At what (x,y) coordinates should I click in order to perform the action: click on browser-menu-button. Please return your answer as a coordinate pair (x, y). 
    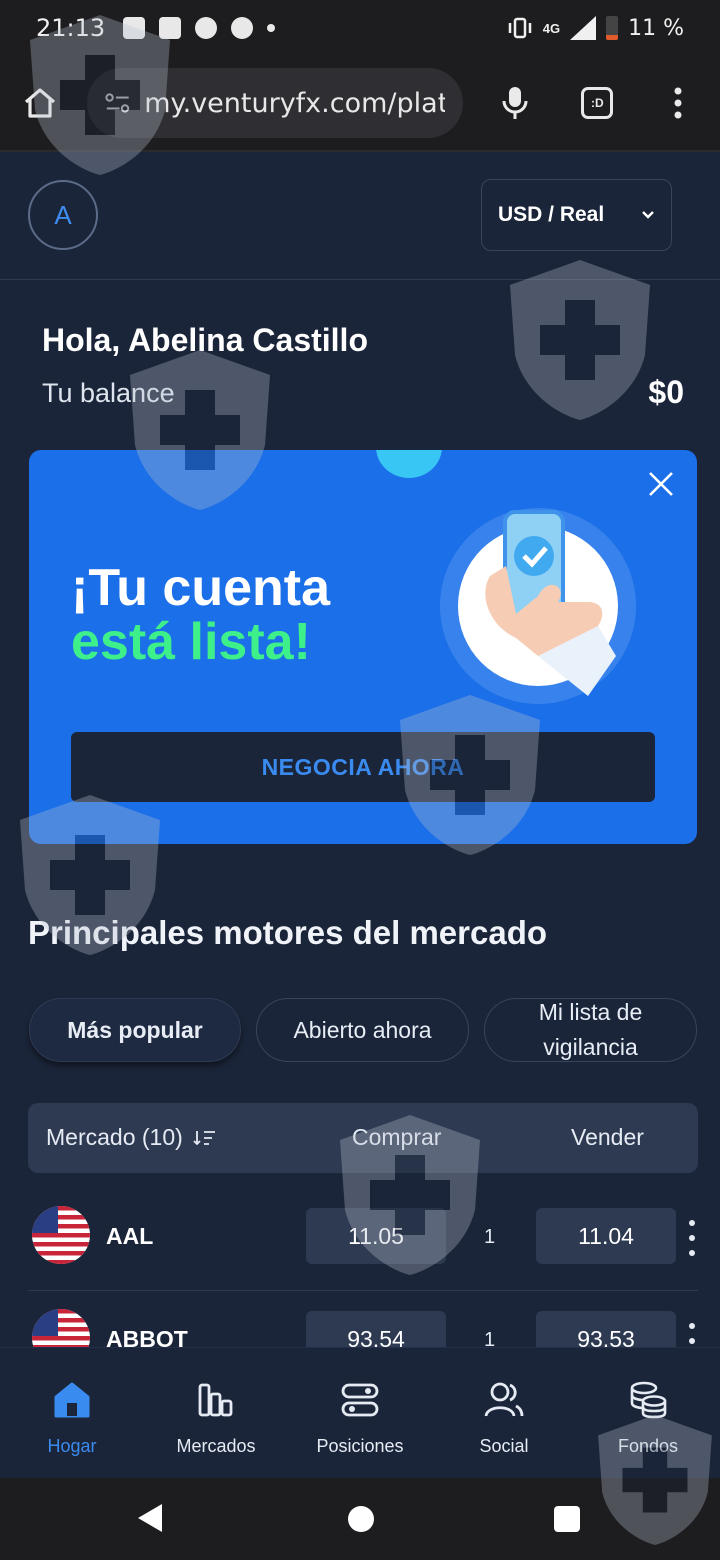
    Looking at the image, I should click on (678, 103).